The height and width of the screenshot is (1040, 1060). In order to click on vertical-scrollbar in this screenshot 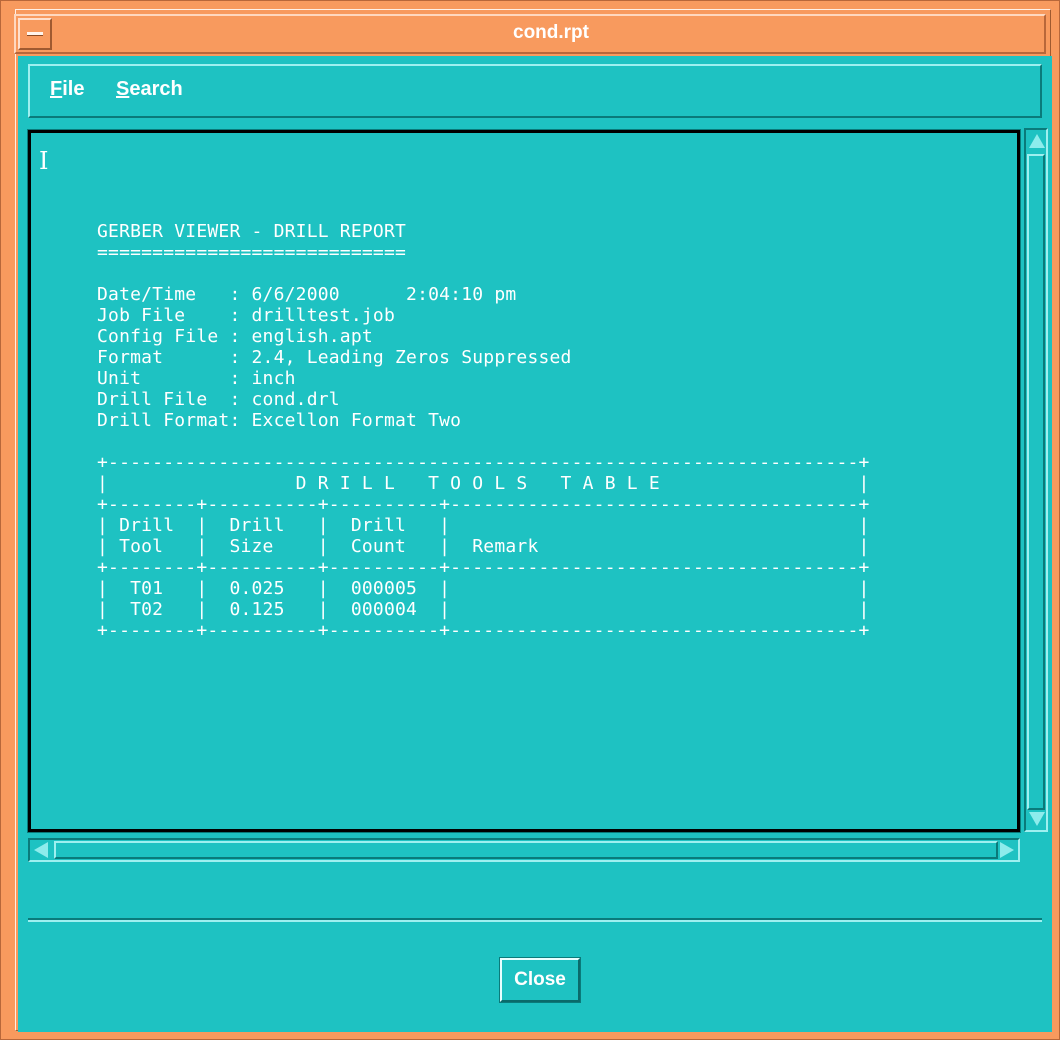, I will do `click(1036, 480)`.